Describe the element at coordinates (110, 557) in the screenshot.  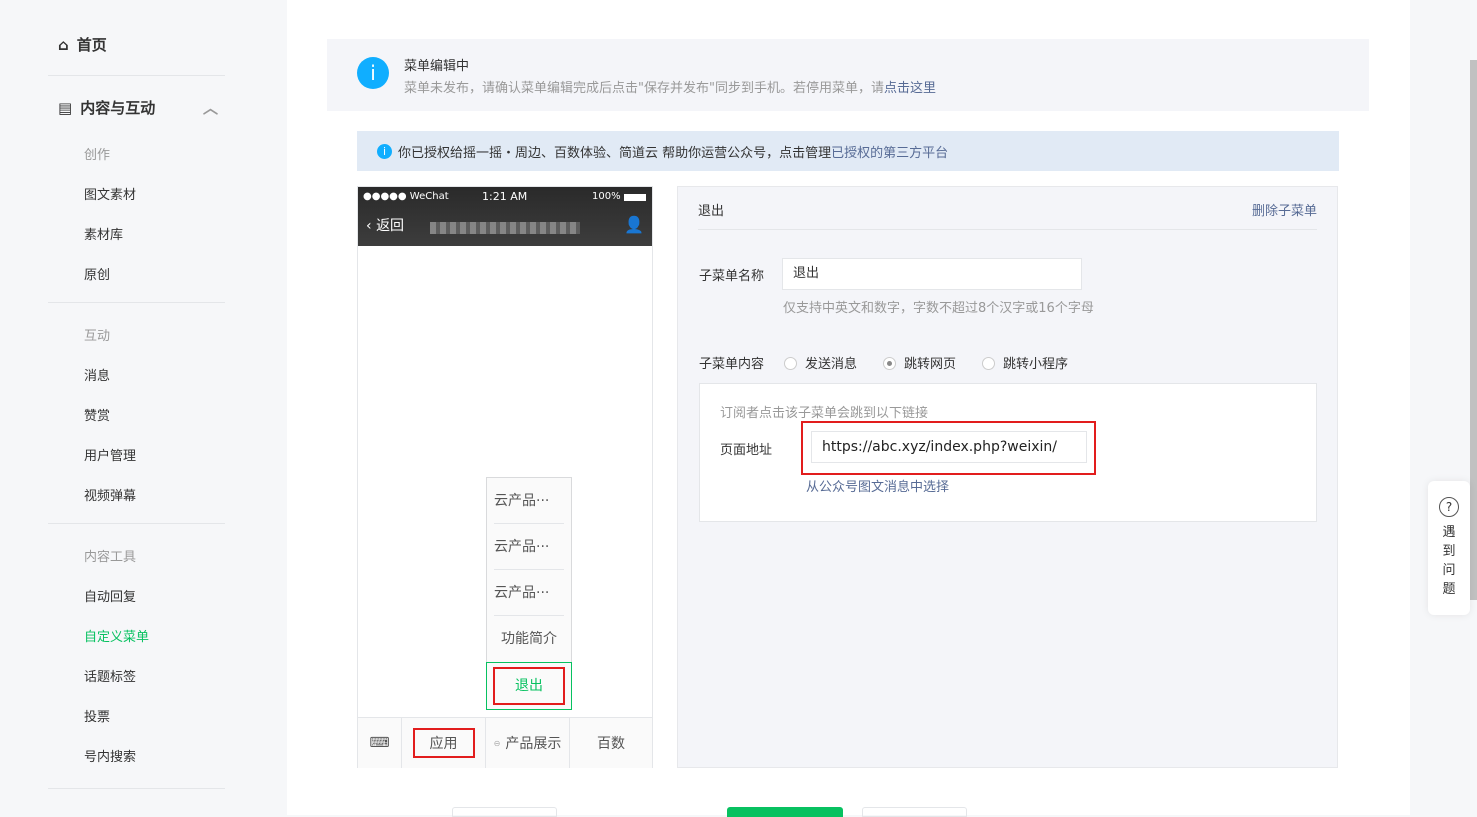
I see `group-title: 内容工具` at that location.